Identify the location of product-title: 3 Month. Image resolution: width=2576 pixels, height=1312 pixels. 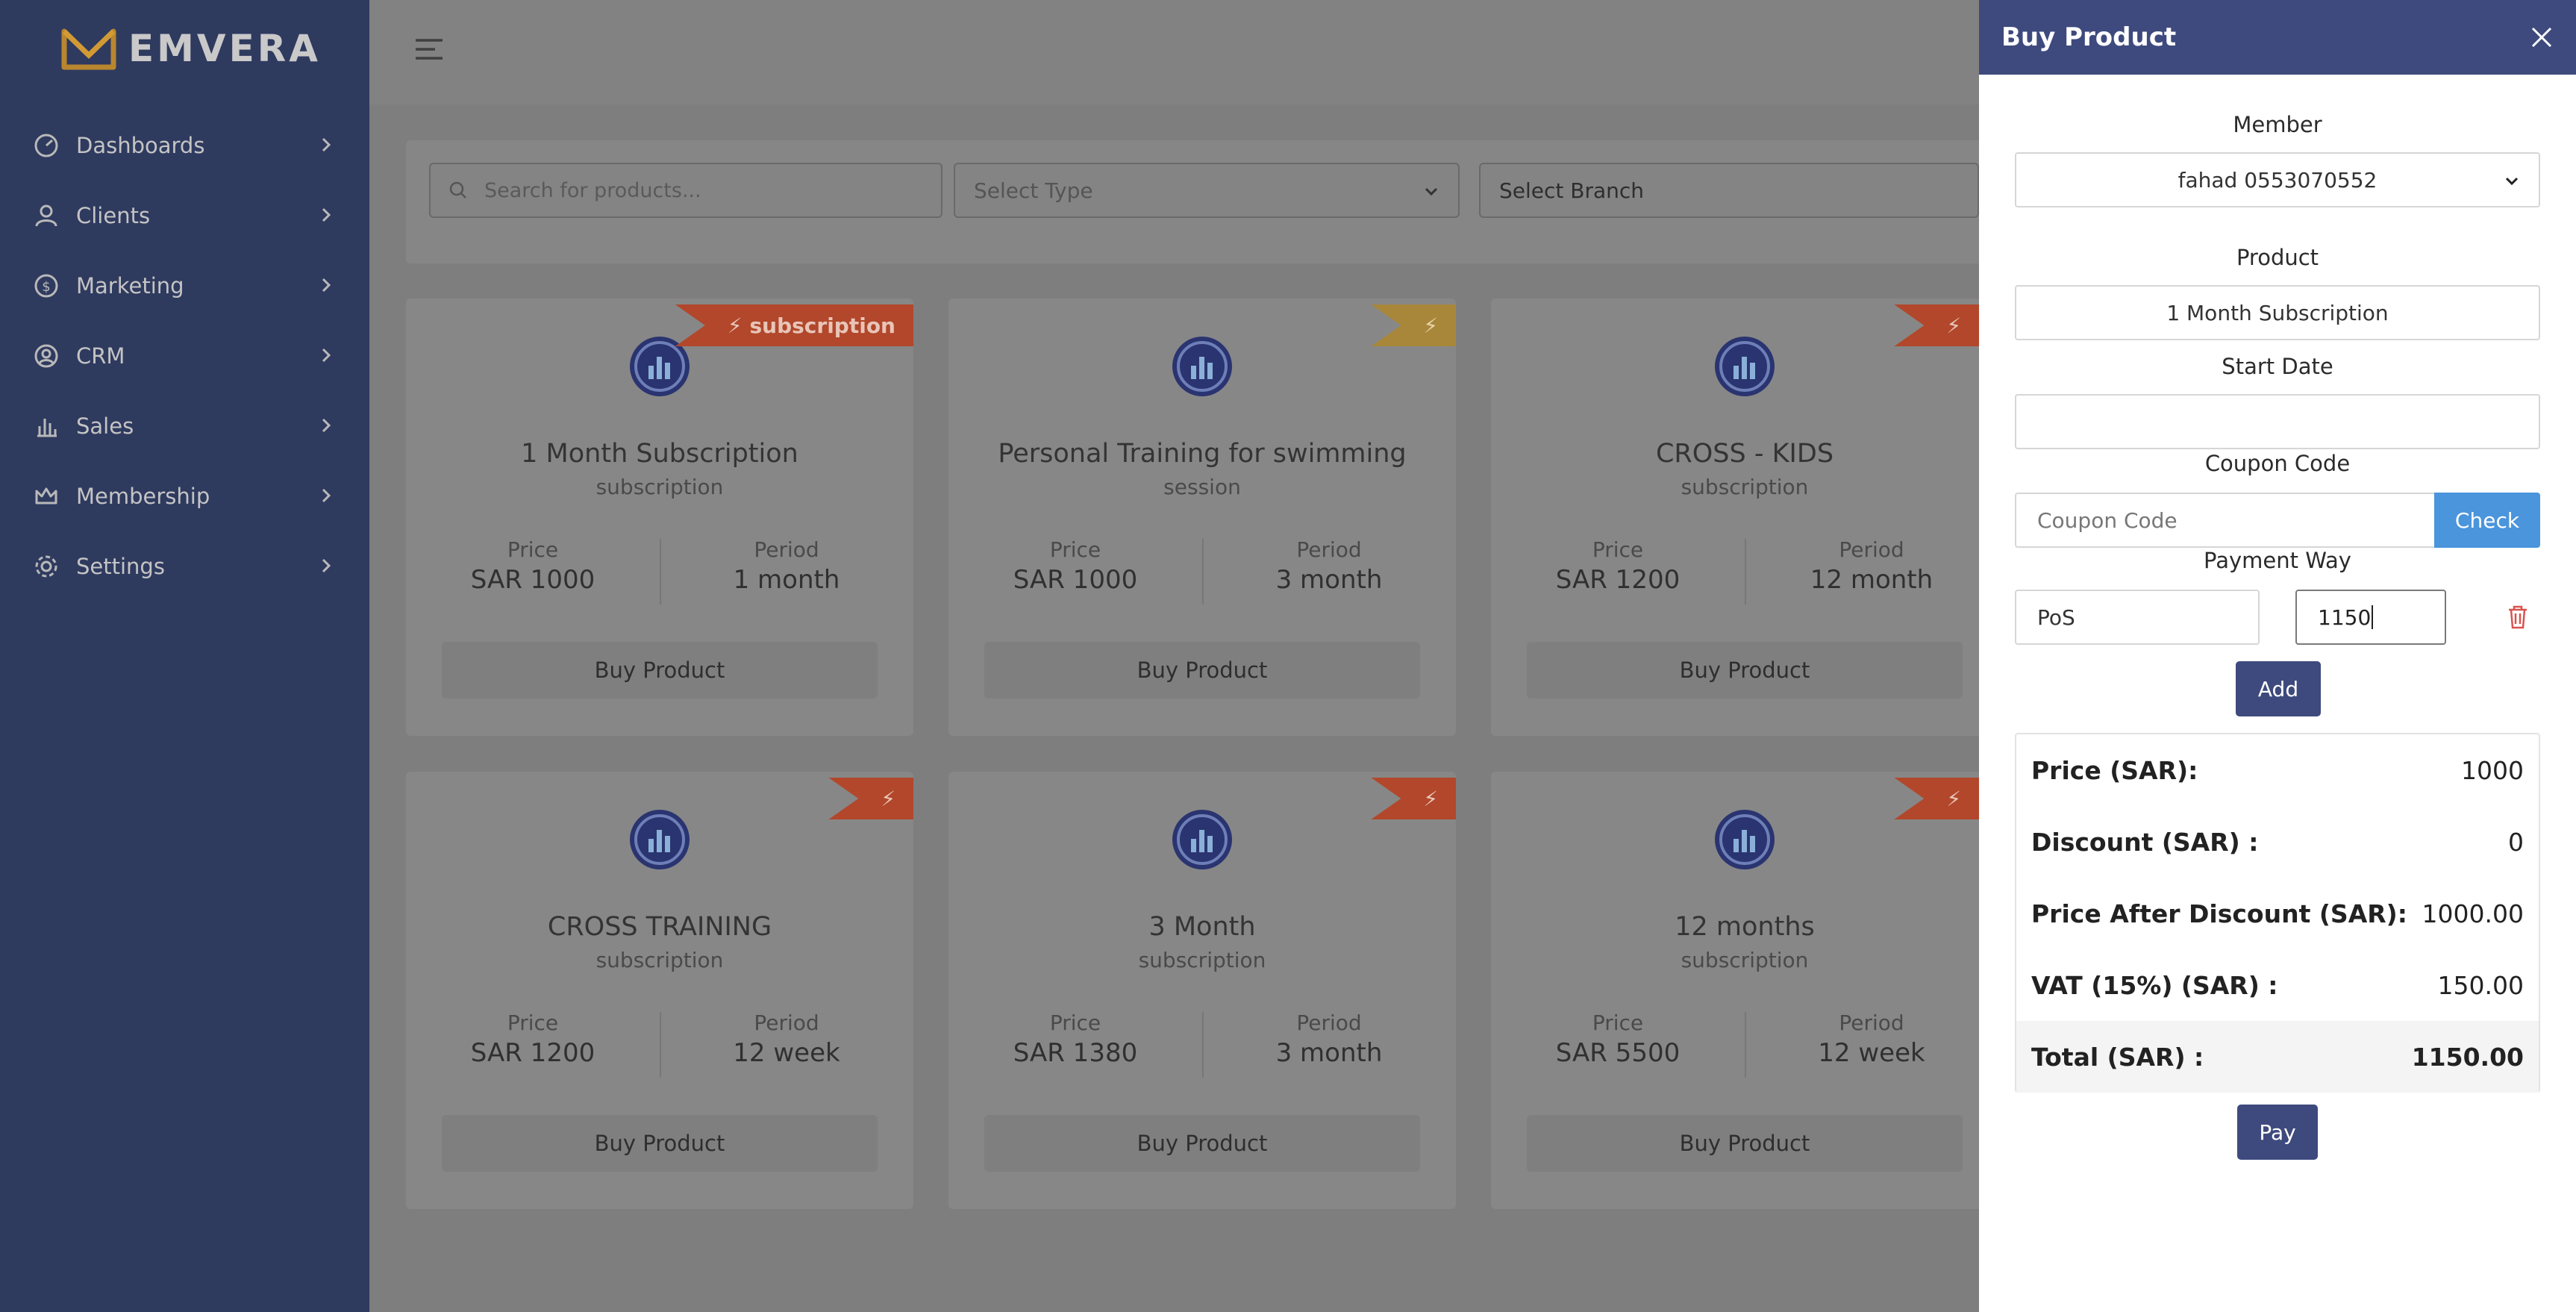
(1202, 927).